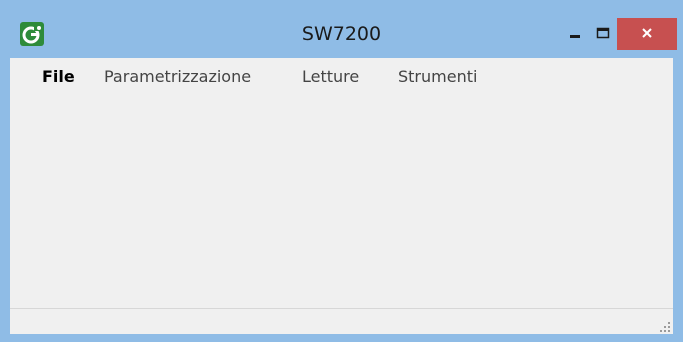 The image size is (683, 342). What do you see at coordinates (341, 338) in the screenshot?
I see `window-frame-bottom` at bounding box center [341, 338].